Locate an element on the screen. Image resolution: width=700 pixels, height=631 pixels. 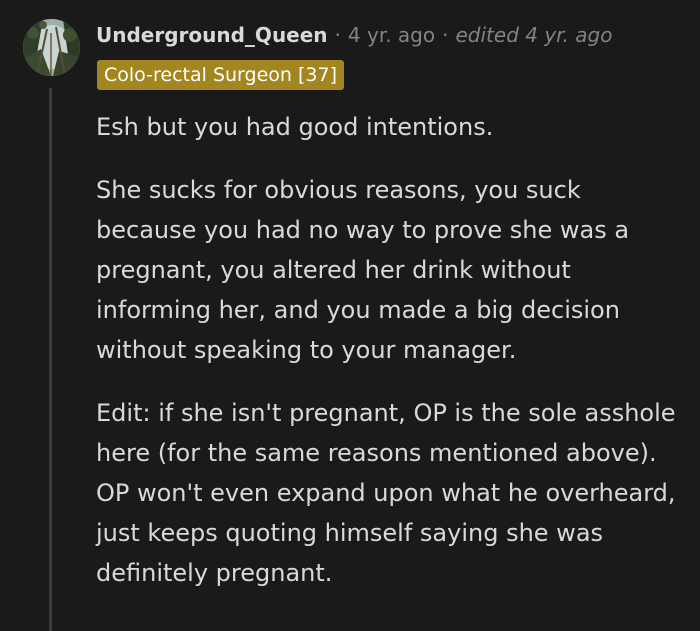
timestamp-link: 4 yr. ago is located at coordinates (391, 35).